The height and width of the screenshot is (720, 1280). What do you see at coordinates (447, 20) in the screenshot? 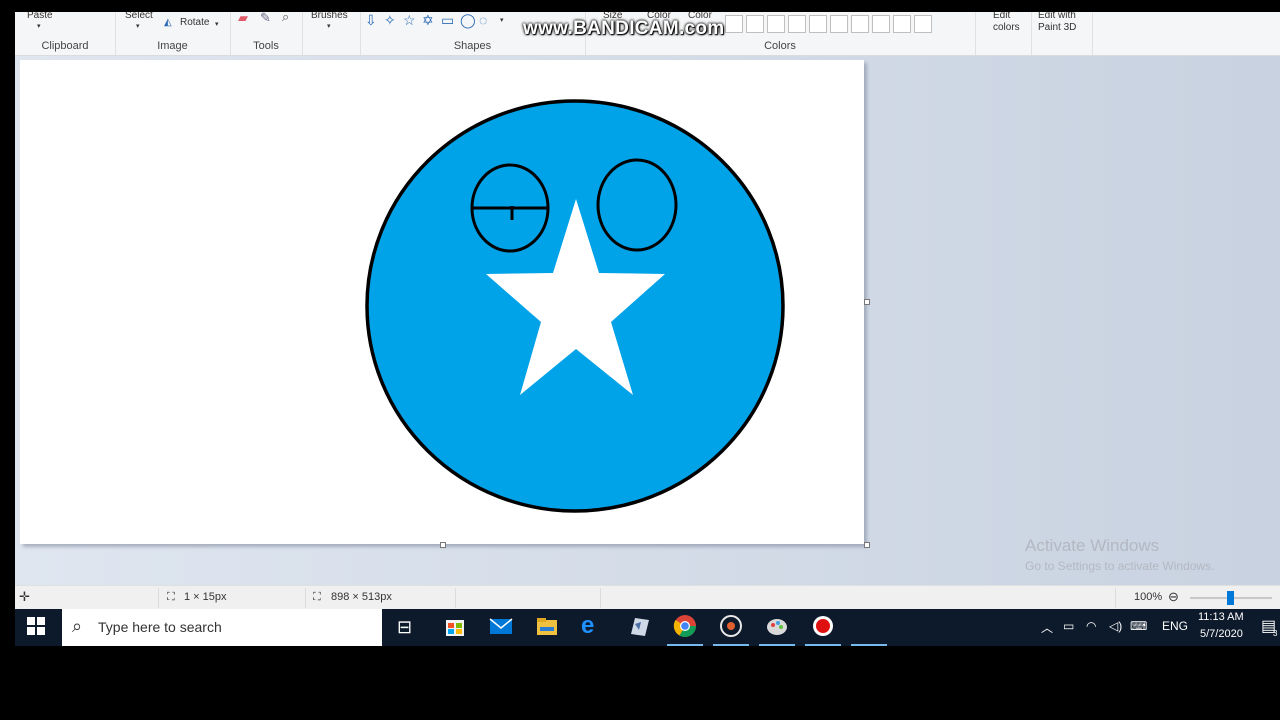
I see `callout-rect-shape-icon: ▭` at bounding box center [447, 20].